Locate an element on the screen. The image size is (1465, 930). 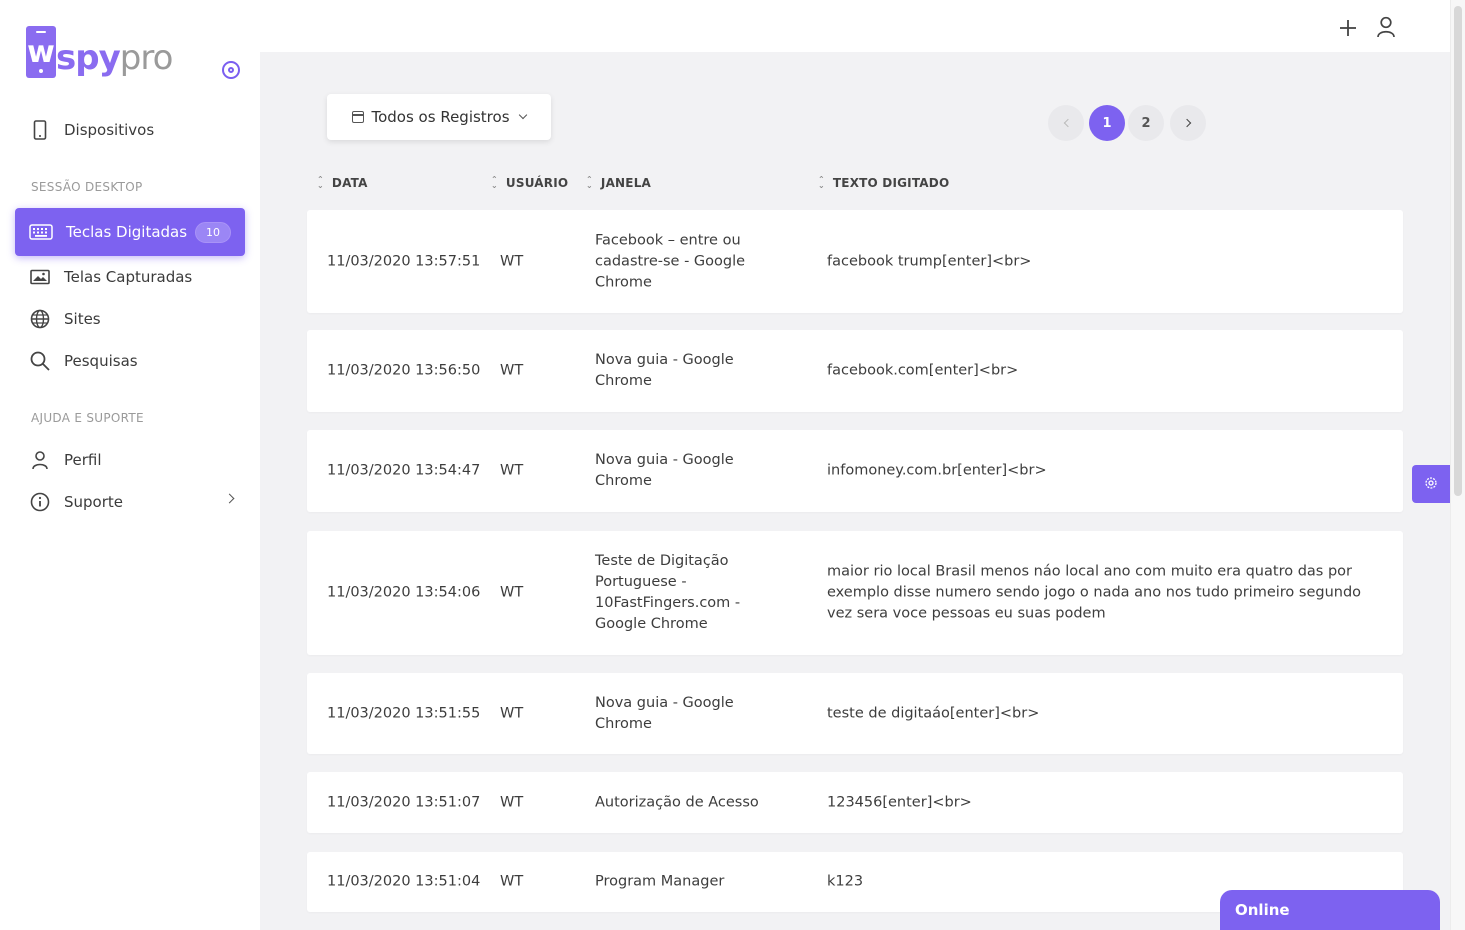
cell-typed-text: 123456[enter]<br> is located at coordinates (899, 802).